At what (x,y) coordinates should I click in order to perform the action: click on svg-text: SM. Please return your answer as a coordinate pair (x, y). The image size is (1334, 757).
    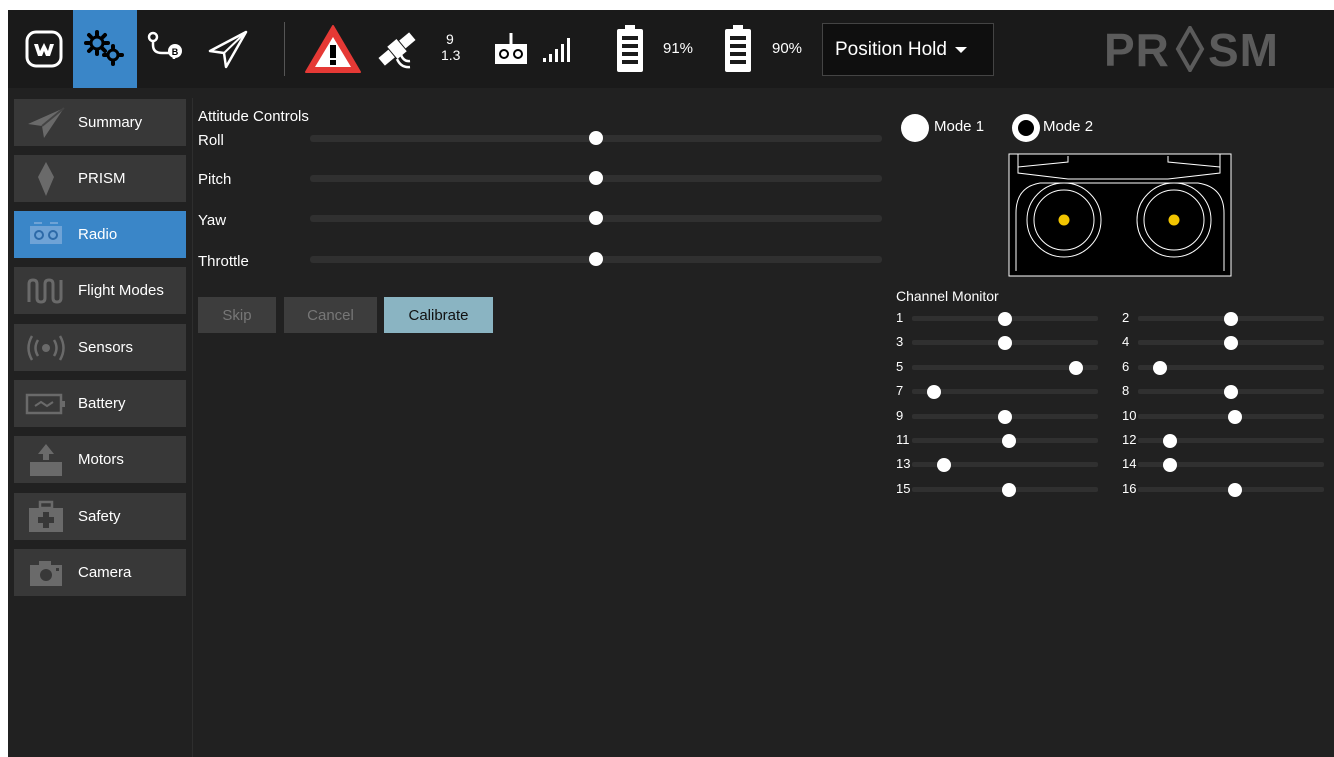
    Looking at the image, I should click on (1243, 49).